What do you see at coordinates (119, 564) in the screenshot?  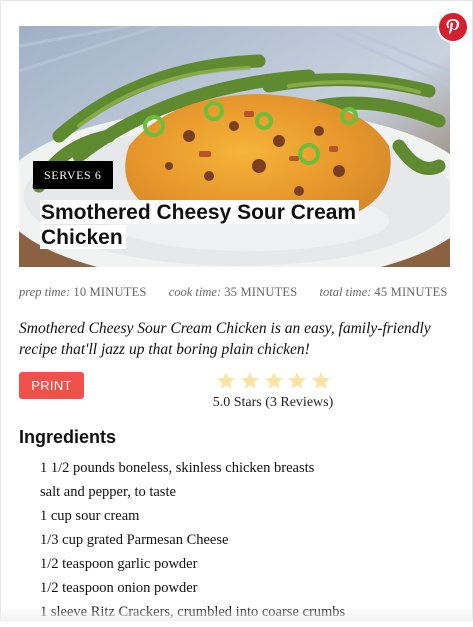 I see `ingredient-item: 1/2 teaspoon garlic powder` at bounding box center [119, 564].